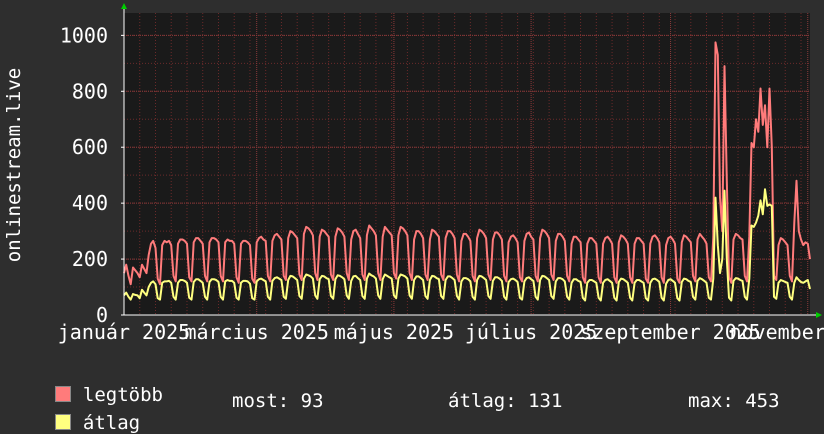 Image resolution: width=824 pixels, height=434 pixels. Describe the element at coordinates (62, 422) in the screenshot. I see `legend-swatch-avg` at that location.